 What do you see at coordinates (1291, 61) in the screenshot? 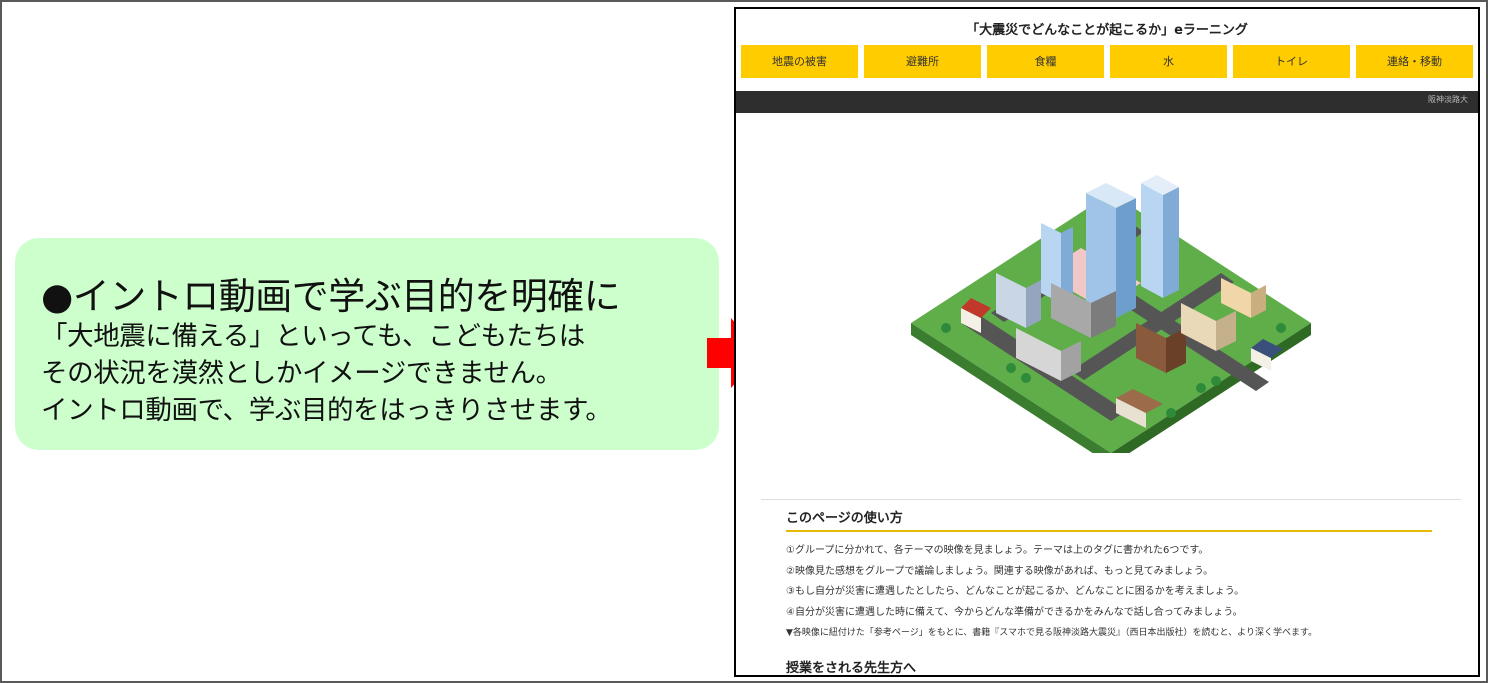
I see `tab-toilet: トイレ` at bounding box center [1291, 61].